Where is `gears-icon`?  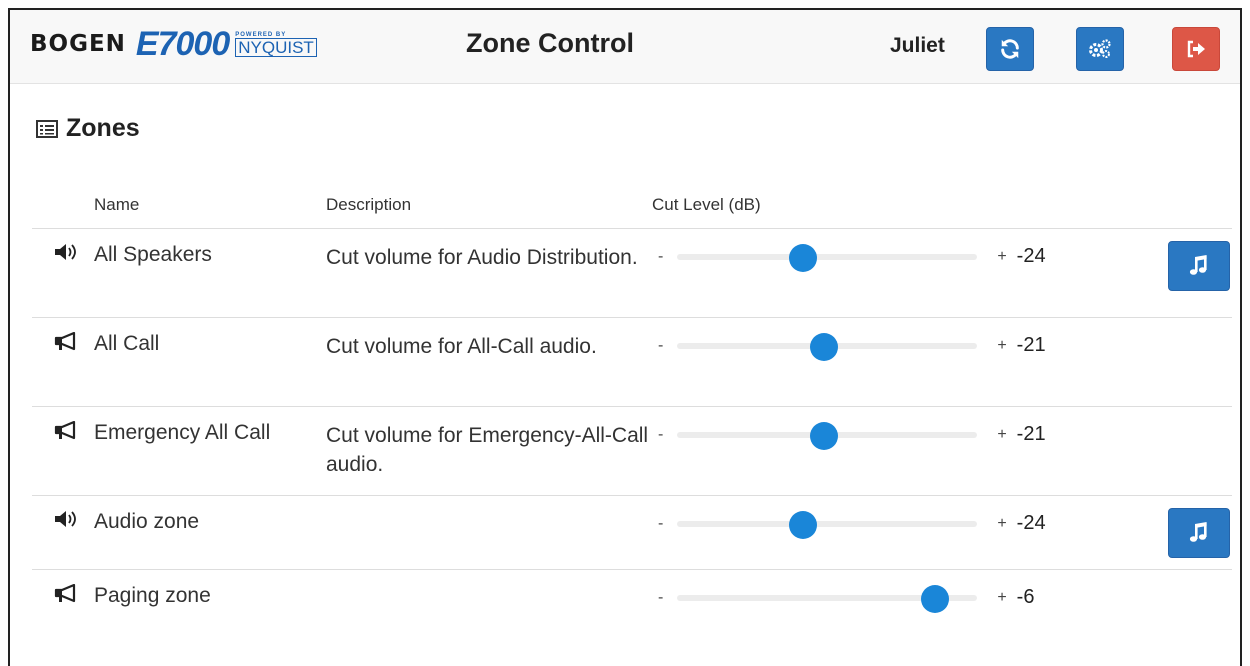
gears-icon is located at coordinates (1100, 48).